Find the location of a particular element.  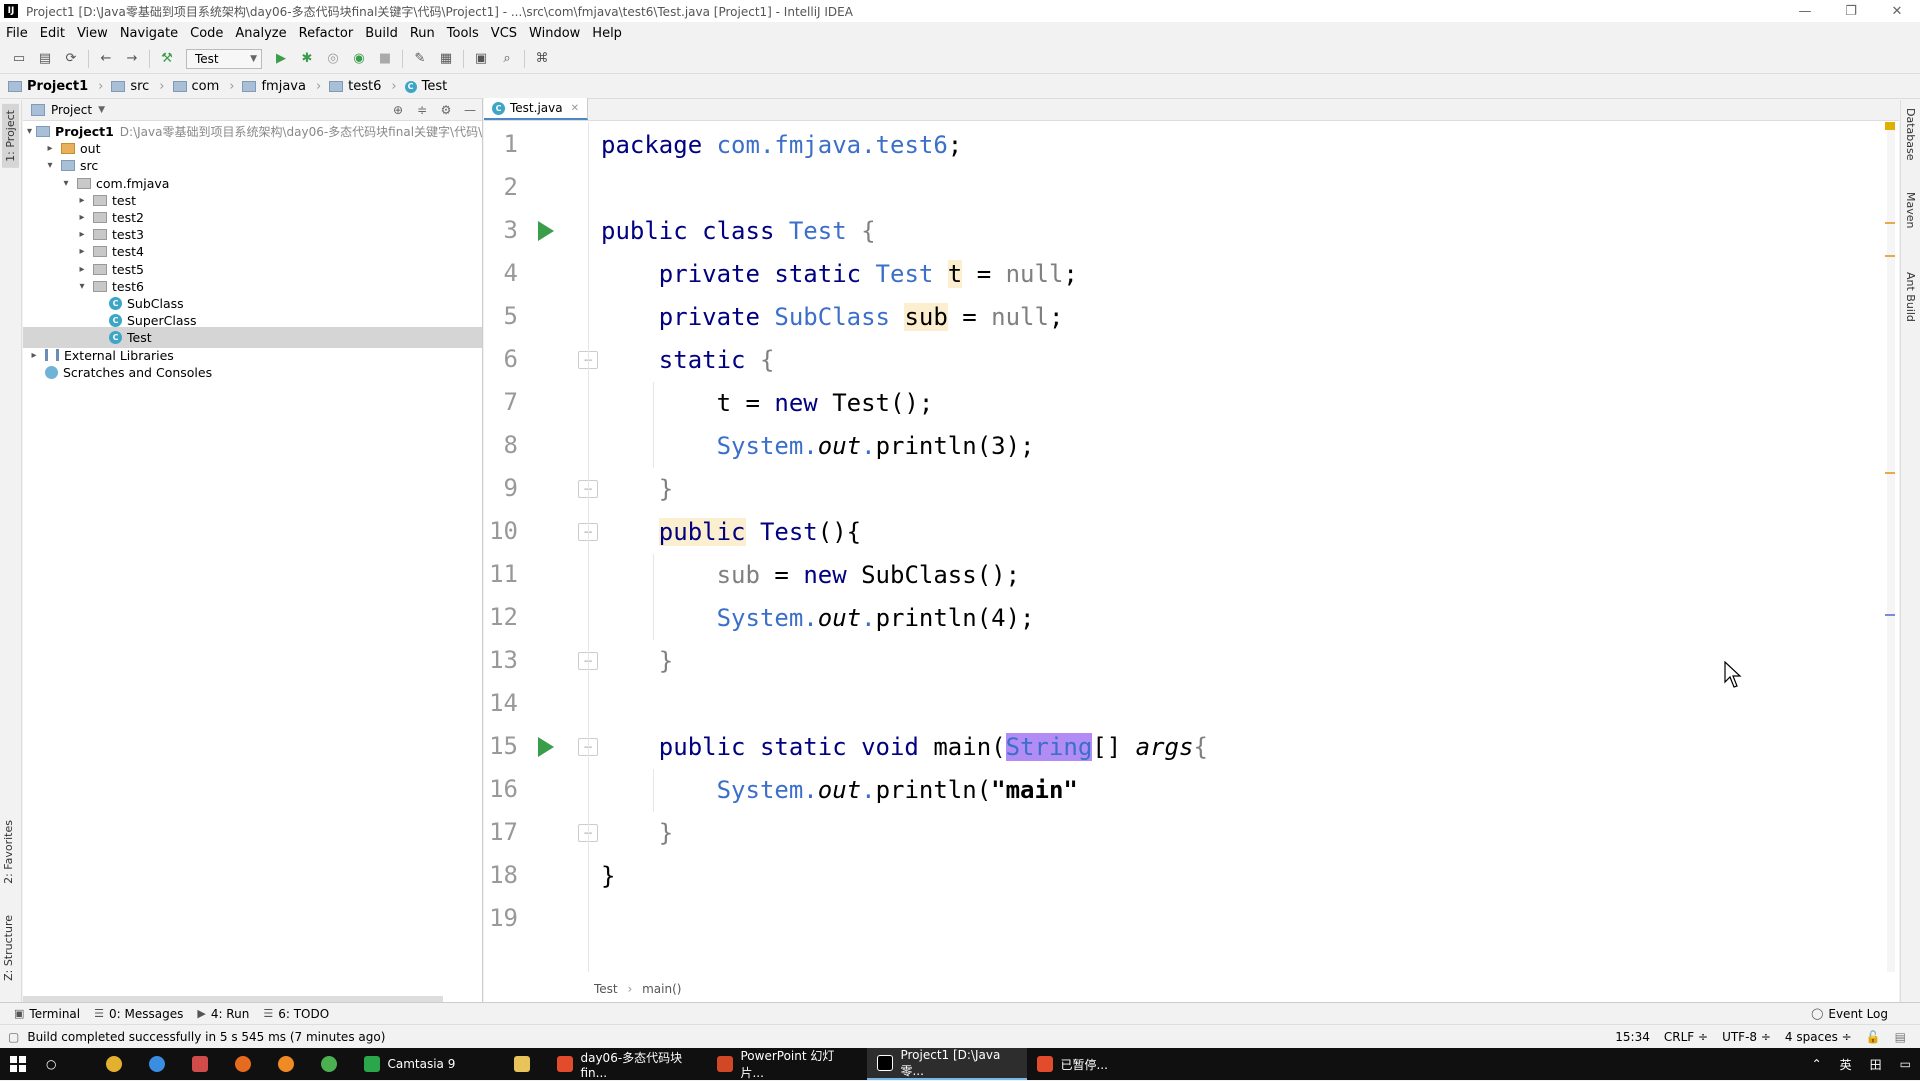

minimize-button: — is located at coordinates (1805, 11).